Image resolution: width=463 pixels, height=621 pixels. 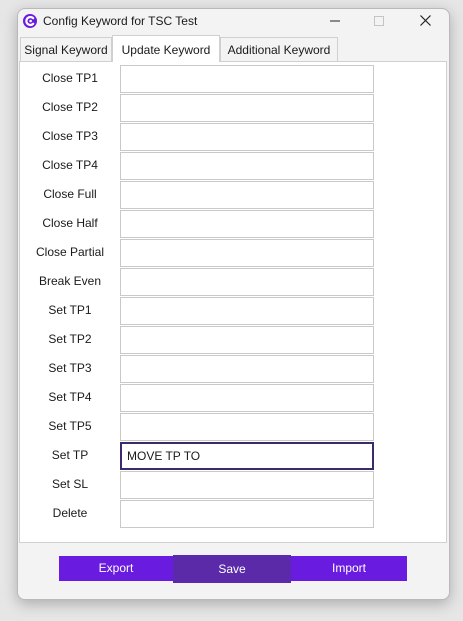 What do you see at coordinates (70, 107) in the screenshot?
I see `field-label: Close TP2` at bounding box center [70, 107].